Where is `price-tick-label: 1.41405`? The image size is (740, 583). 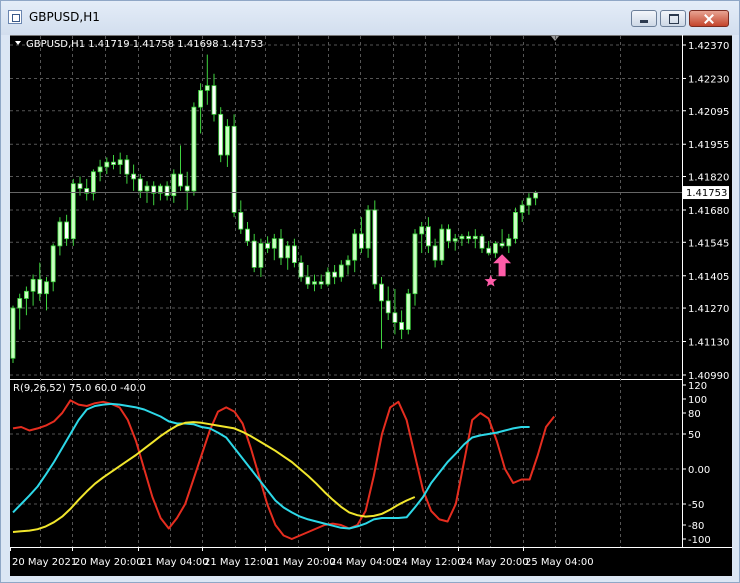
price-tick-label: 1.41405 is located at coordinates (708, 277).